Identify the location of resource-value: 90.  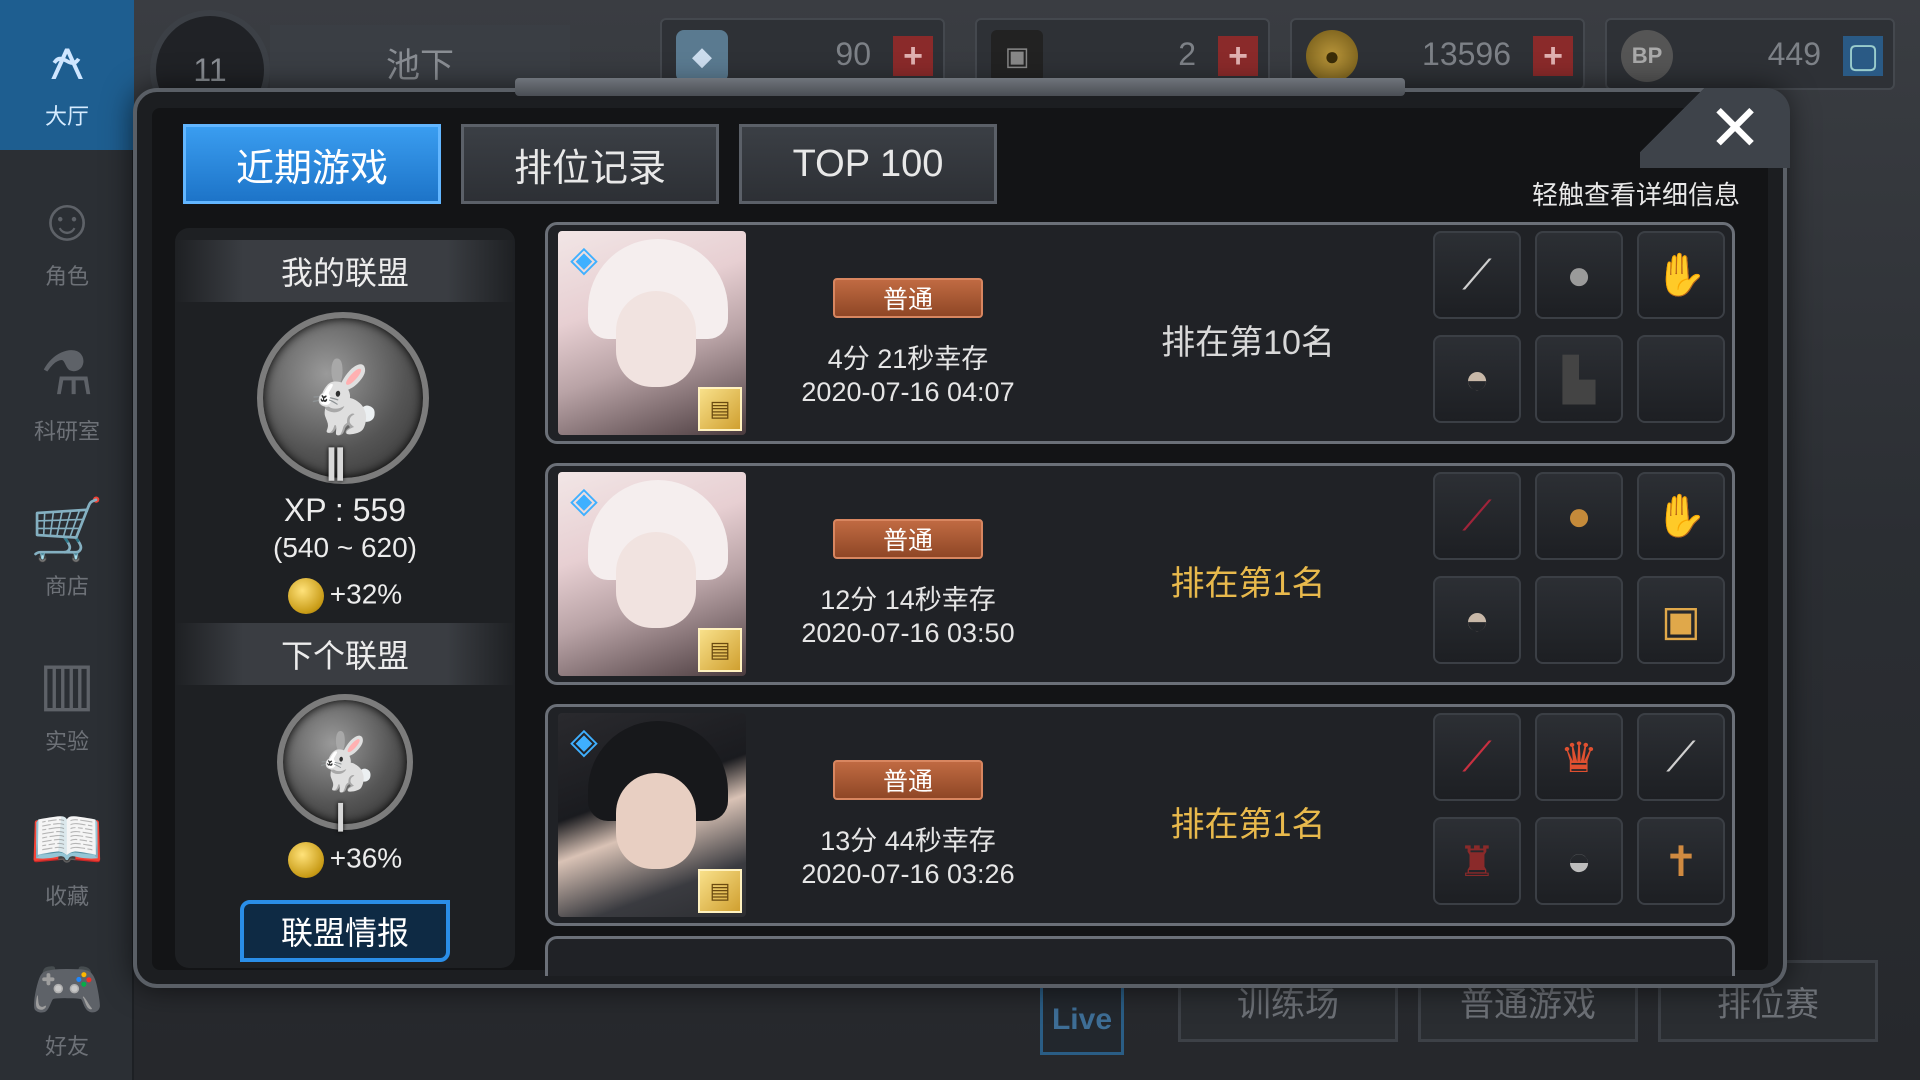
(853, 53).